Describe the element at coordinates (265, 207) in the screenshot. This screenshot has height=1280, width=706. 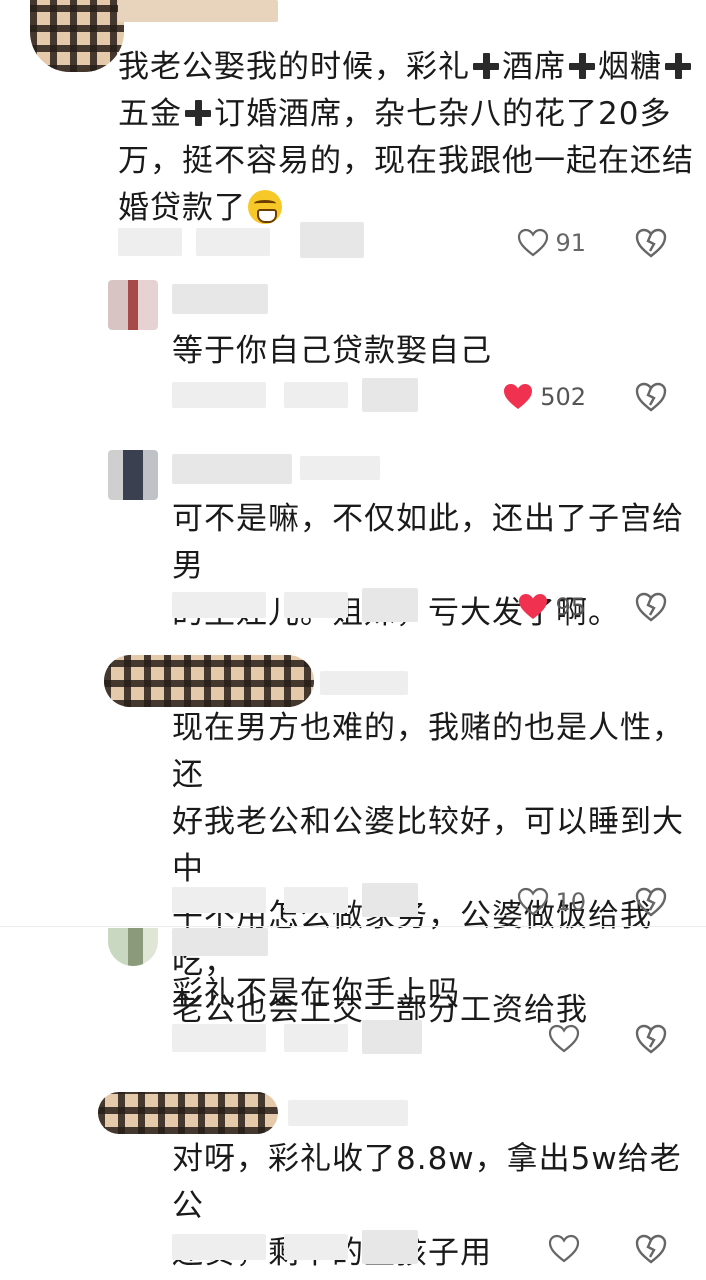
I see `crying-laughing-emoji-icon` at that location.